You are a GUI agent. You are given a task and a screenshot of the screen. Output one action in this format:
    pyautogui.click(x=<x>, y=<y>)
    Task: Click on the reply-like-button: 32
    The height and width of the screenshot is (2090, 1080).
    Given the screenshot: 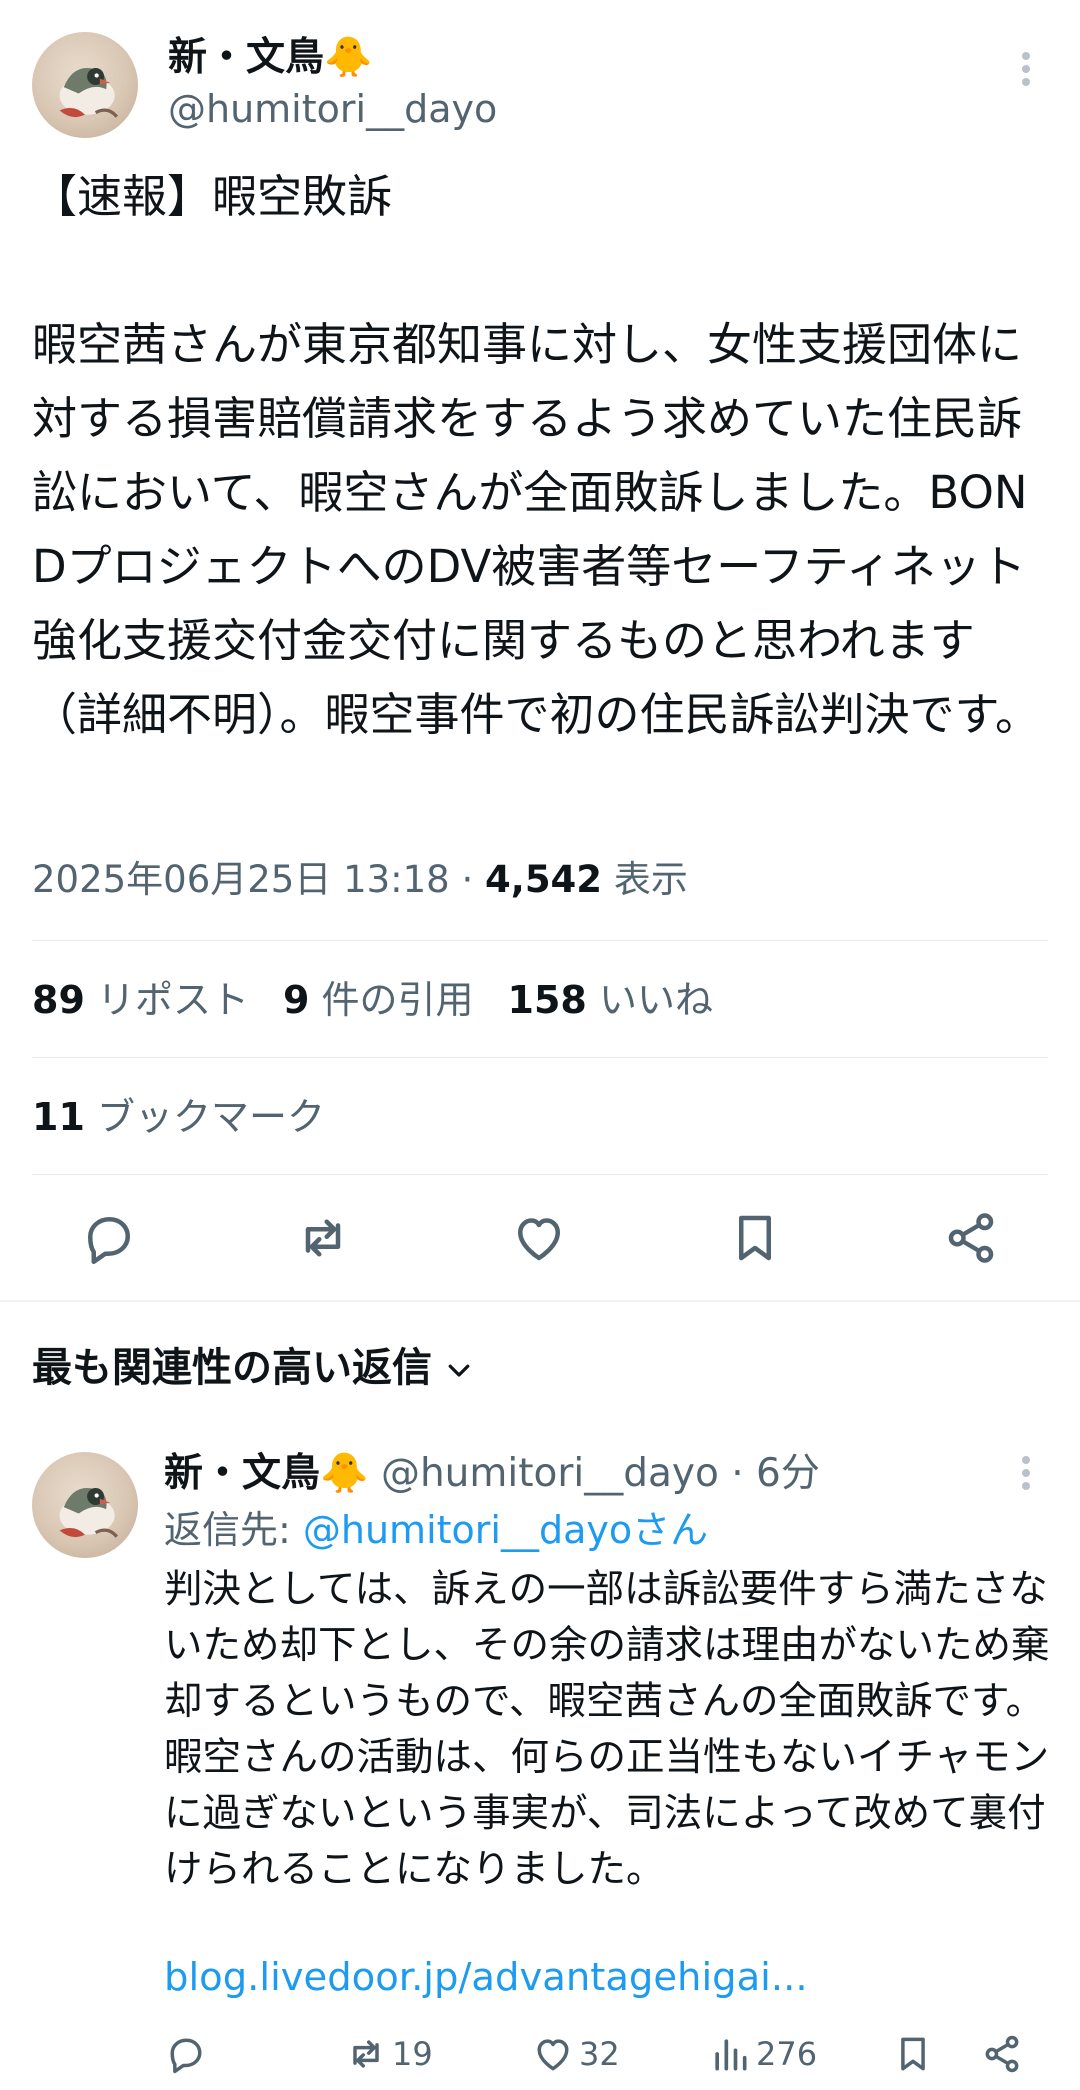 What is the action you would take?
    pyautogui.click(x=575, y=2052)
    